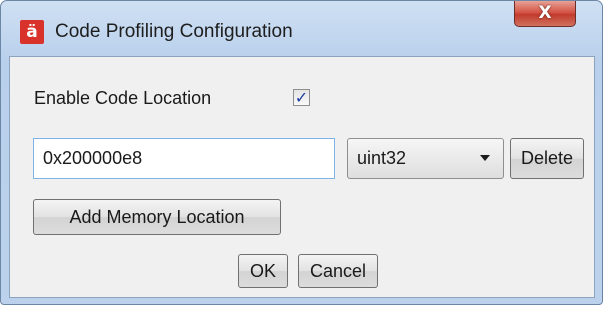 Image resolution: width=605 pixels, height=315 pixels. Describe the element at coordinates (32, 32) in the screenshot. I see `app-icon: ä` at that location.